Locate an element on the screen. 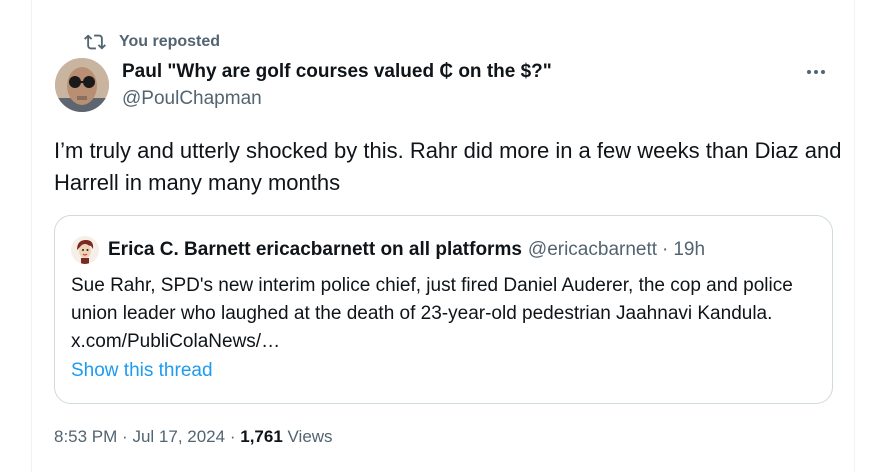 The image size is (896, 472). repost-indicator: You reposted is located at coordinates (152, 42).